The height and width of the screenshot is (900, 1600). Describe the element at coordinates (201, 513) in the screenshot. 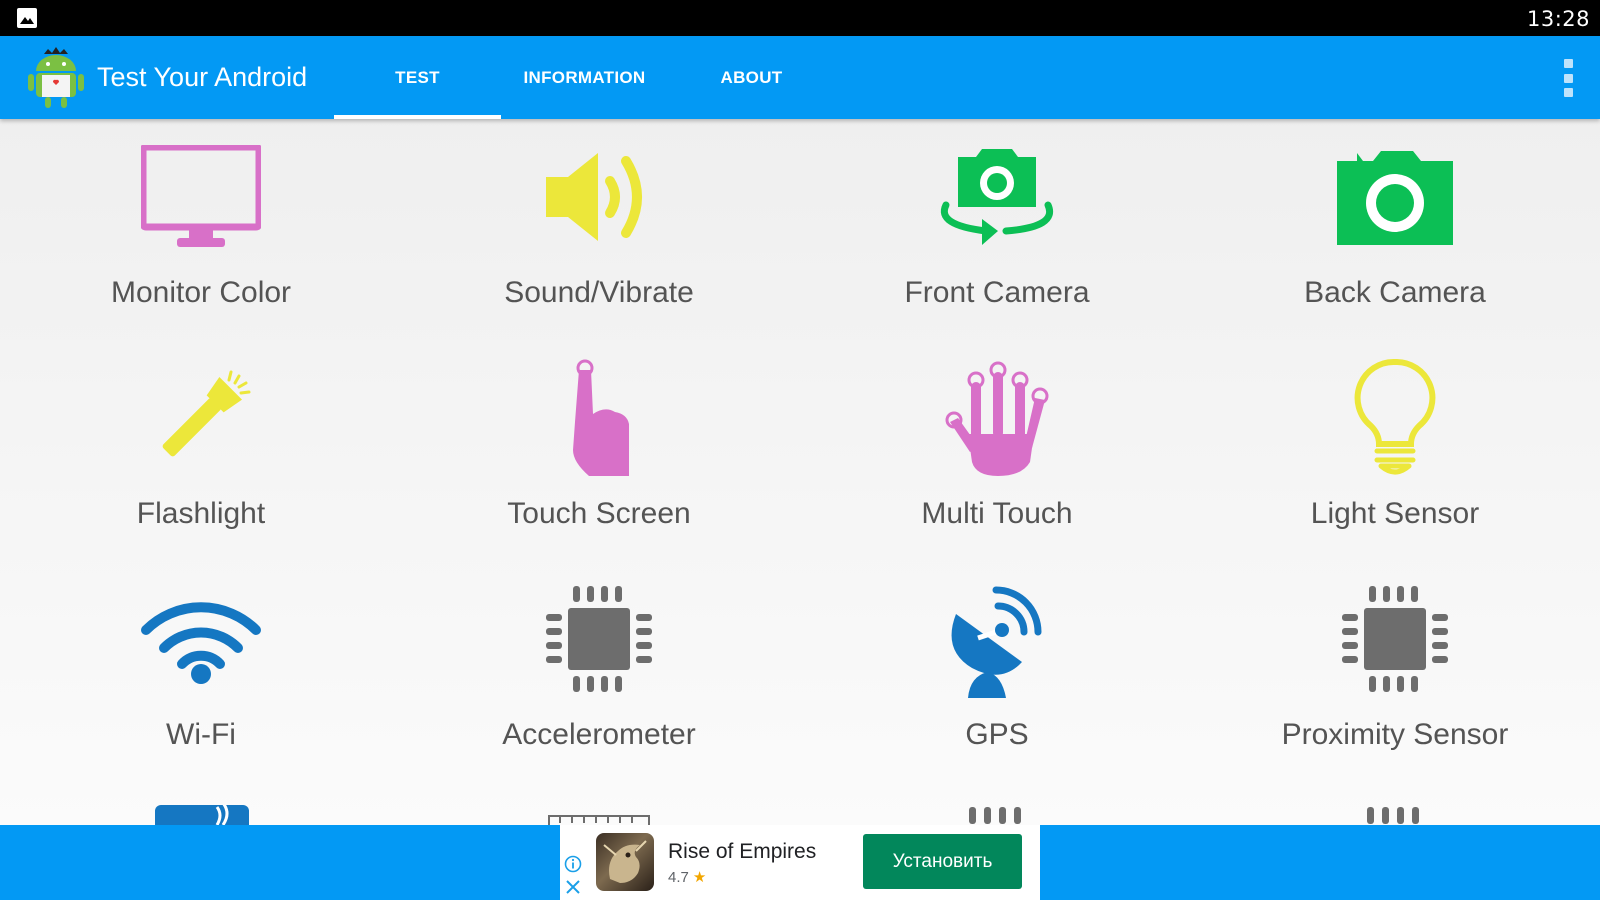

I see `test-label: Flashlight` at that location.